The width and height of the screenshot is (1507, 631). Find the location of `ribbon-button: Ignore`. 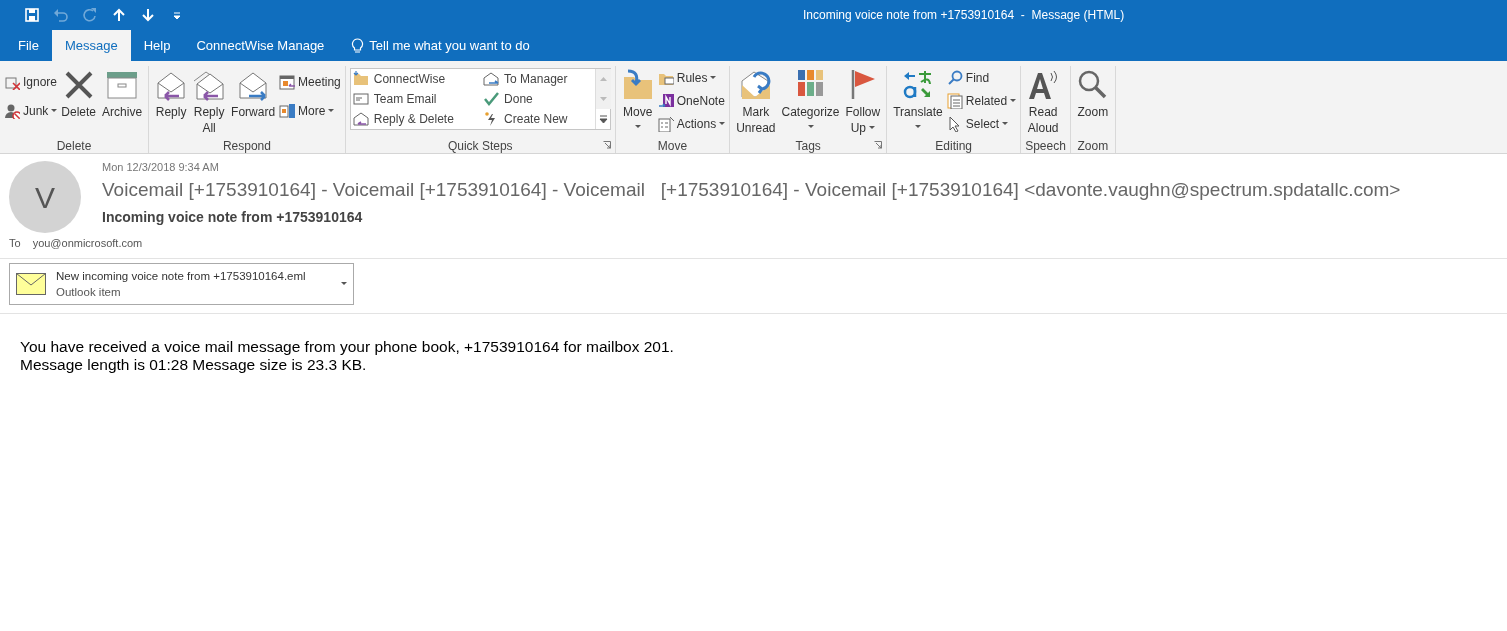

ribbon-button: Ignore is located at coordinates (31, 81).